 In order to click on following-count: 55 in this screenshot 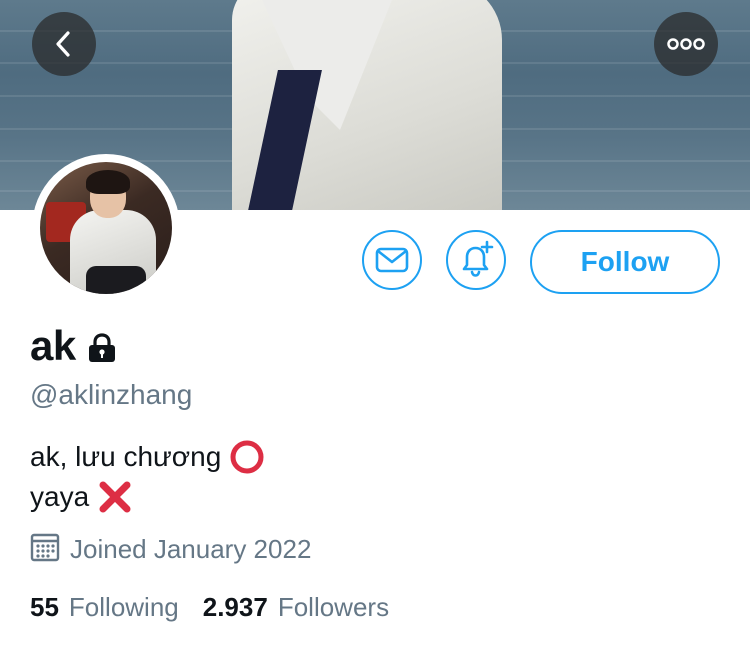, I will do `click(44, 607)`.